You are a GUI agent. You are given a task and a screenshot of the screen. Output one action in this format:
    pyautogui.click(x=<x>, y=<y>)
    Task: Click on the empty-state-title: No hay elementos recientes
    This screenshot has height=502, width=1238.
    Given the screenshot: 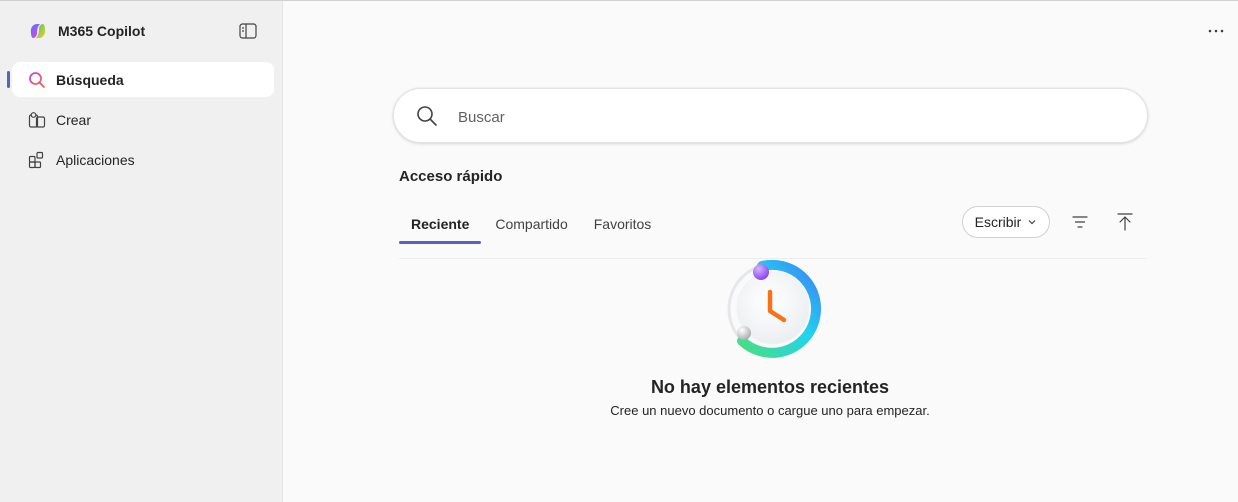 What is the action you would take?
    pyautogui.click(x=770, y=387)
    